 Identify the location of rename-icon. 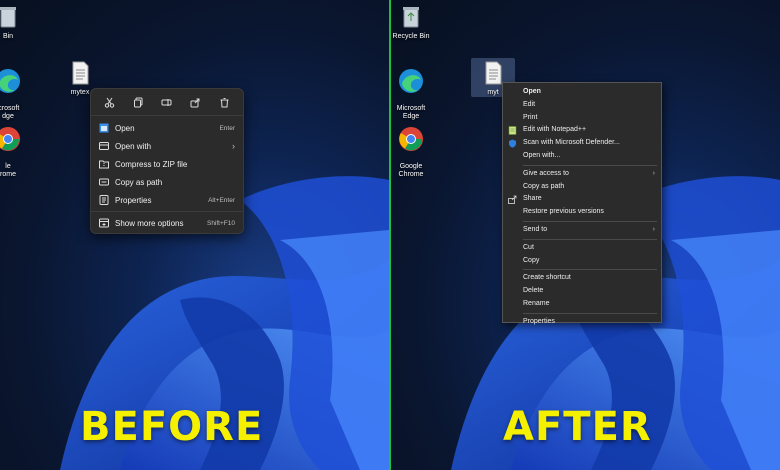
(167, 102).